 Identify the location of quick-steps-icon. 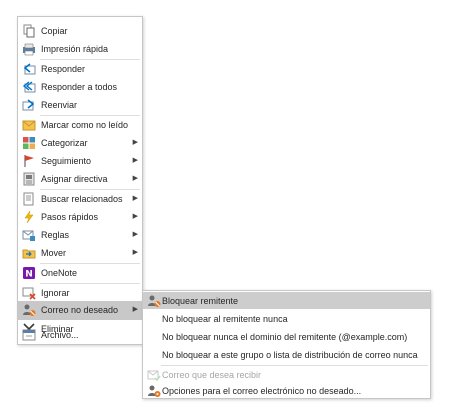
(29, 217).